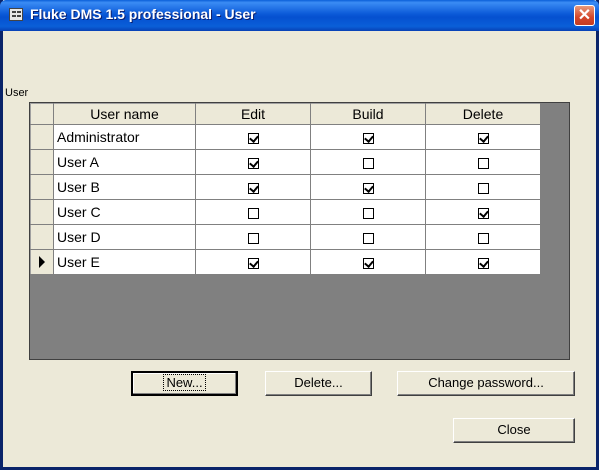 This screenshot has height=470, width=599. What do you see at coordinates (16, 14) in the screenshot?
I see `app-icon` at bounding box center [16, 14].